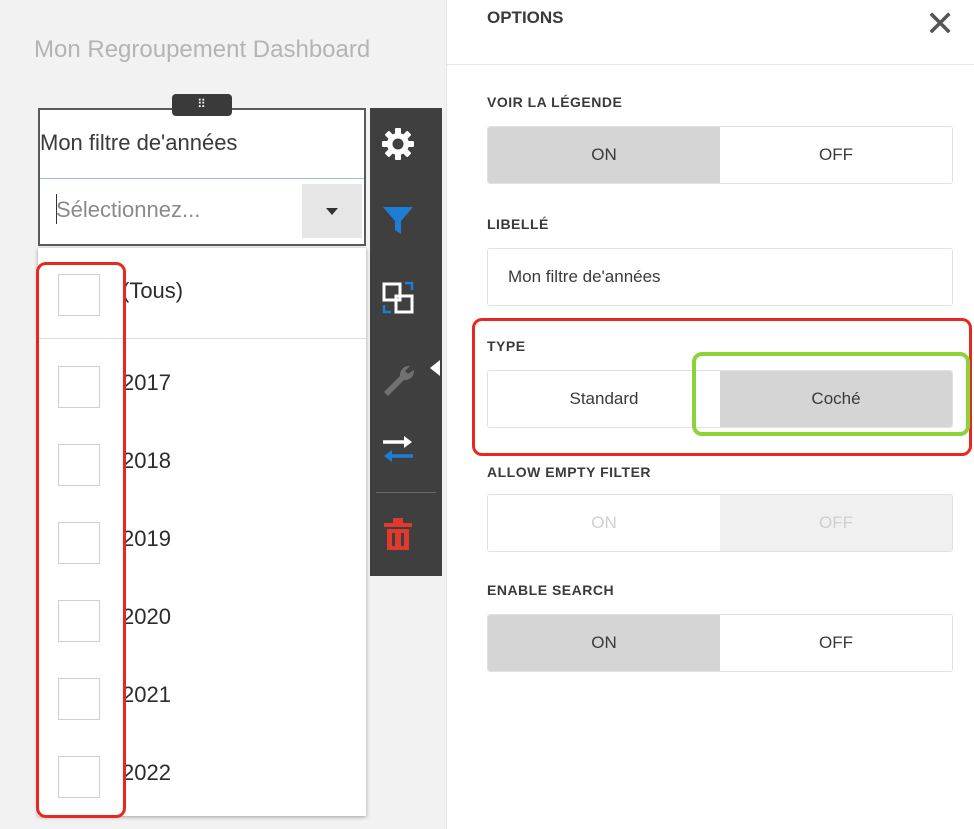 The width and height of the screenshot is (974, 829). I want to click on list-item-label: (Tous), so click(153, 290).